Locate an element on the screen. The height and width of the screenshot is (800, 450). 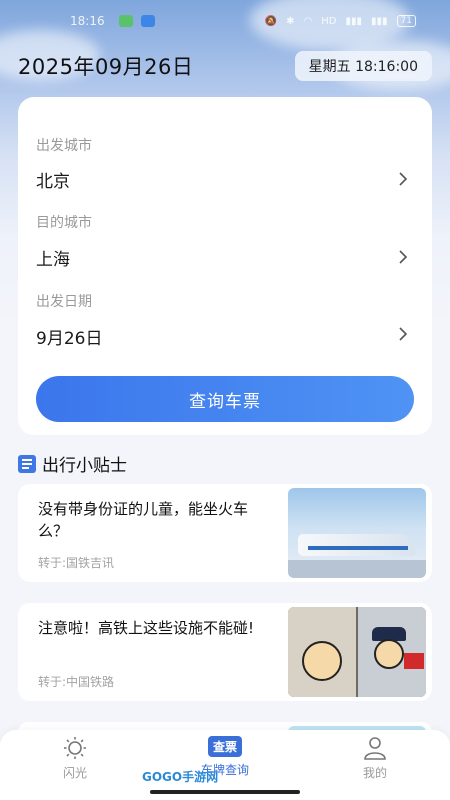
tips-section-header: 出行小贴士 is located at coordinates (72, 463).